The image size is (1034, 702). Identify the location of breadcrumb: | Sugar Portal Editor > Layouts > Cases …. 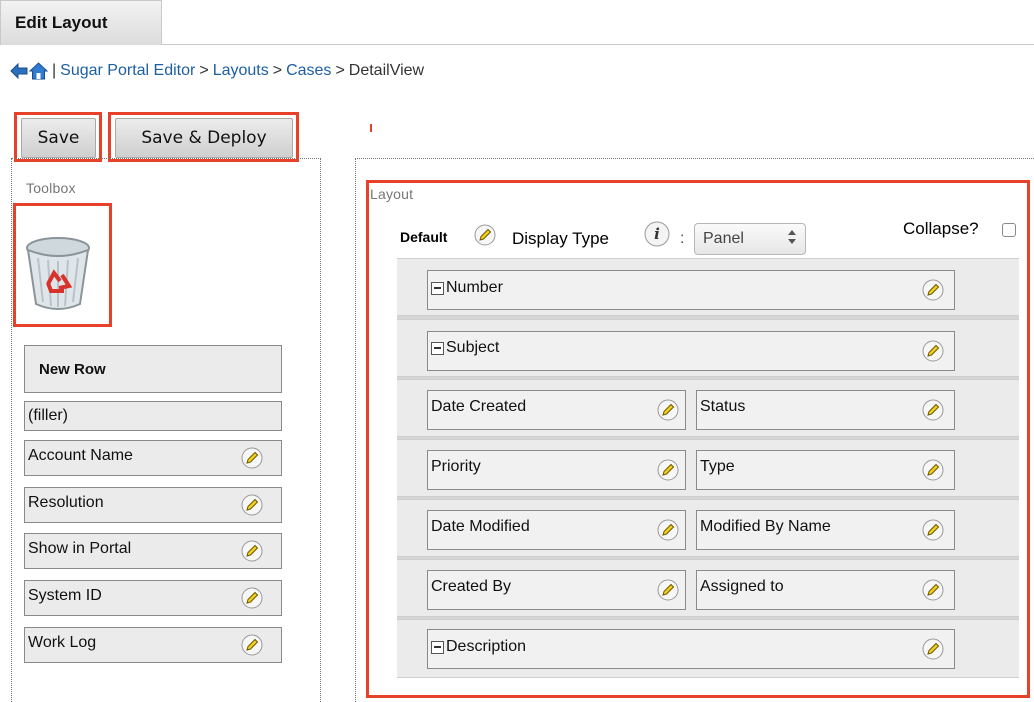
(217, 71).